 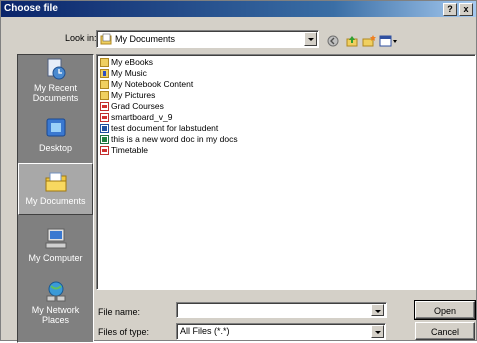 What do you see at coordinates (207, 39) in the screenshot?
I see `look-in-dropdown: My Documents` at bounding box center [207, 39].